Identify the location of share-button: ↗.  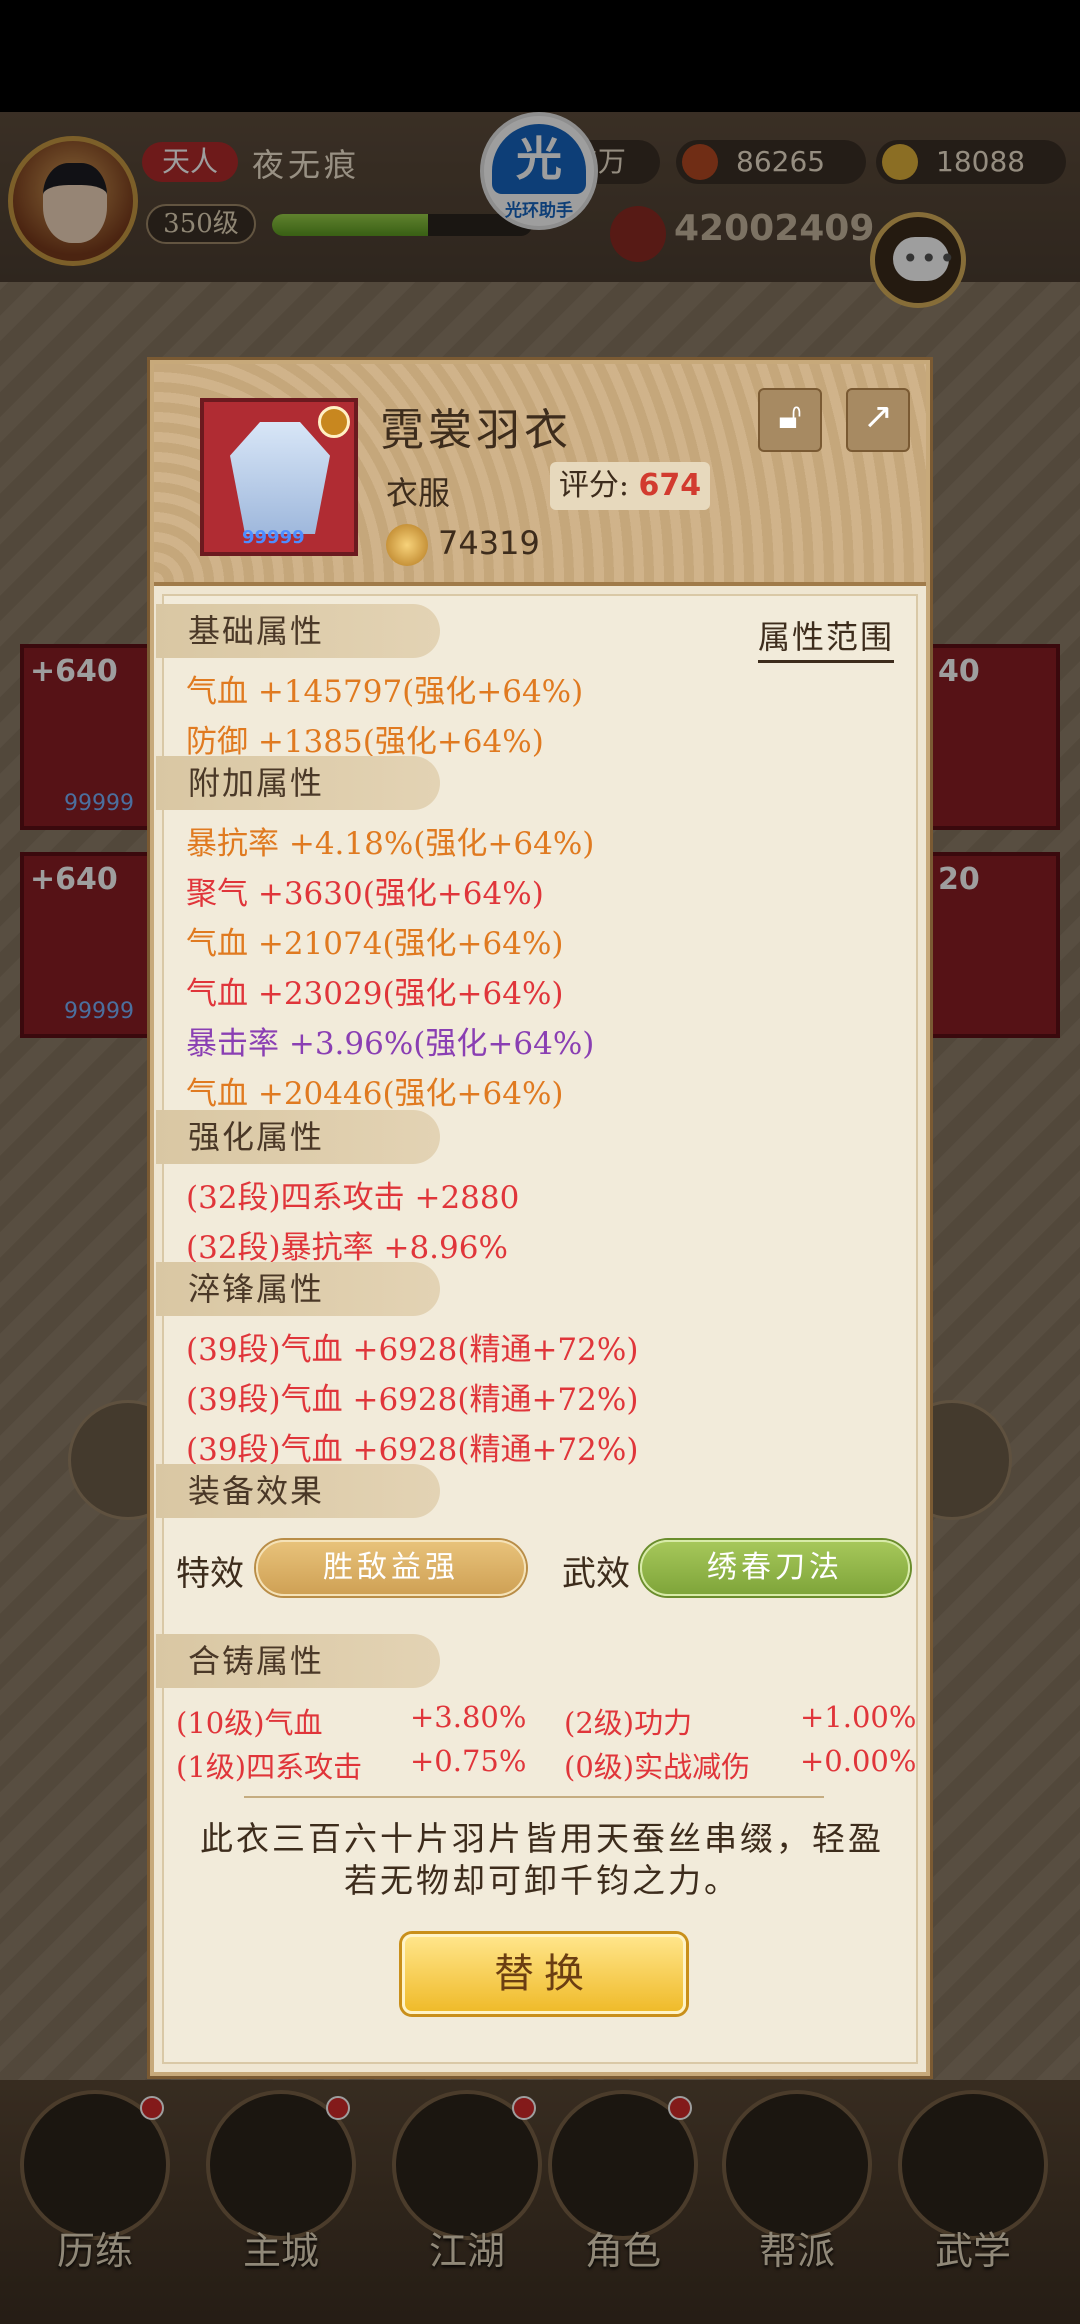
(878, 420).